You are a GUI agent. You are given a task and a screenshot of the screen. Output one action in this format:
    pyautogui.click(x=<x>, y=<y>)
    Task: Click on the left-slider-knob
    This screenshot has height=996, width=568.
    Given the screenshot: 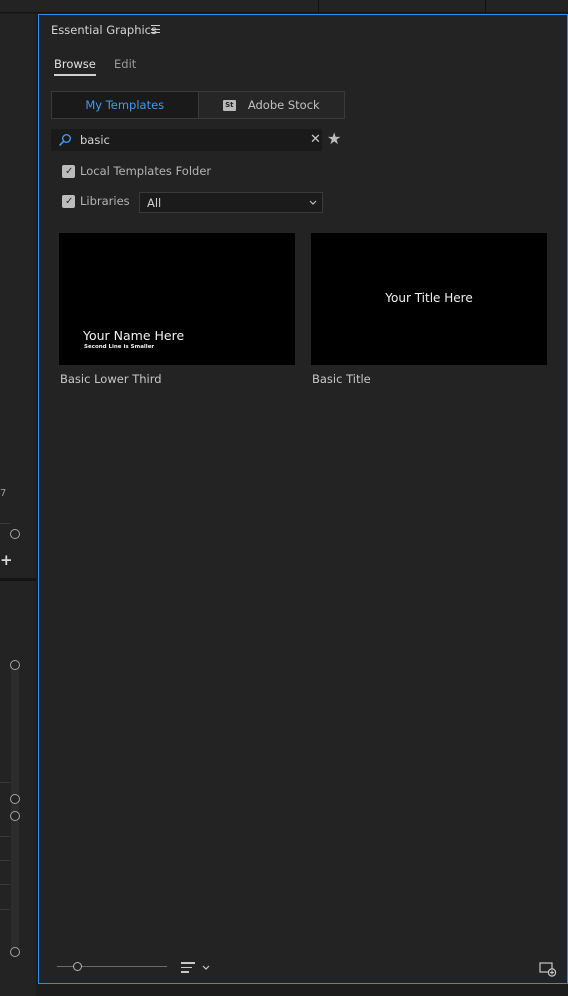 What is the action you would take?
    pyautogui.click(x=15, y=534)
    